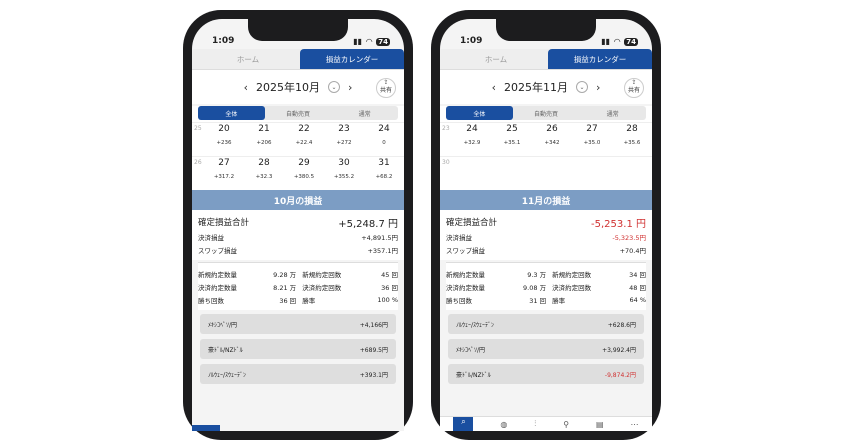  What do you see at coordinates (285, 274) in the screenshot?
I see `stat-value: 9.28 万` at bounding box center [285, 274].